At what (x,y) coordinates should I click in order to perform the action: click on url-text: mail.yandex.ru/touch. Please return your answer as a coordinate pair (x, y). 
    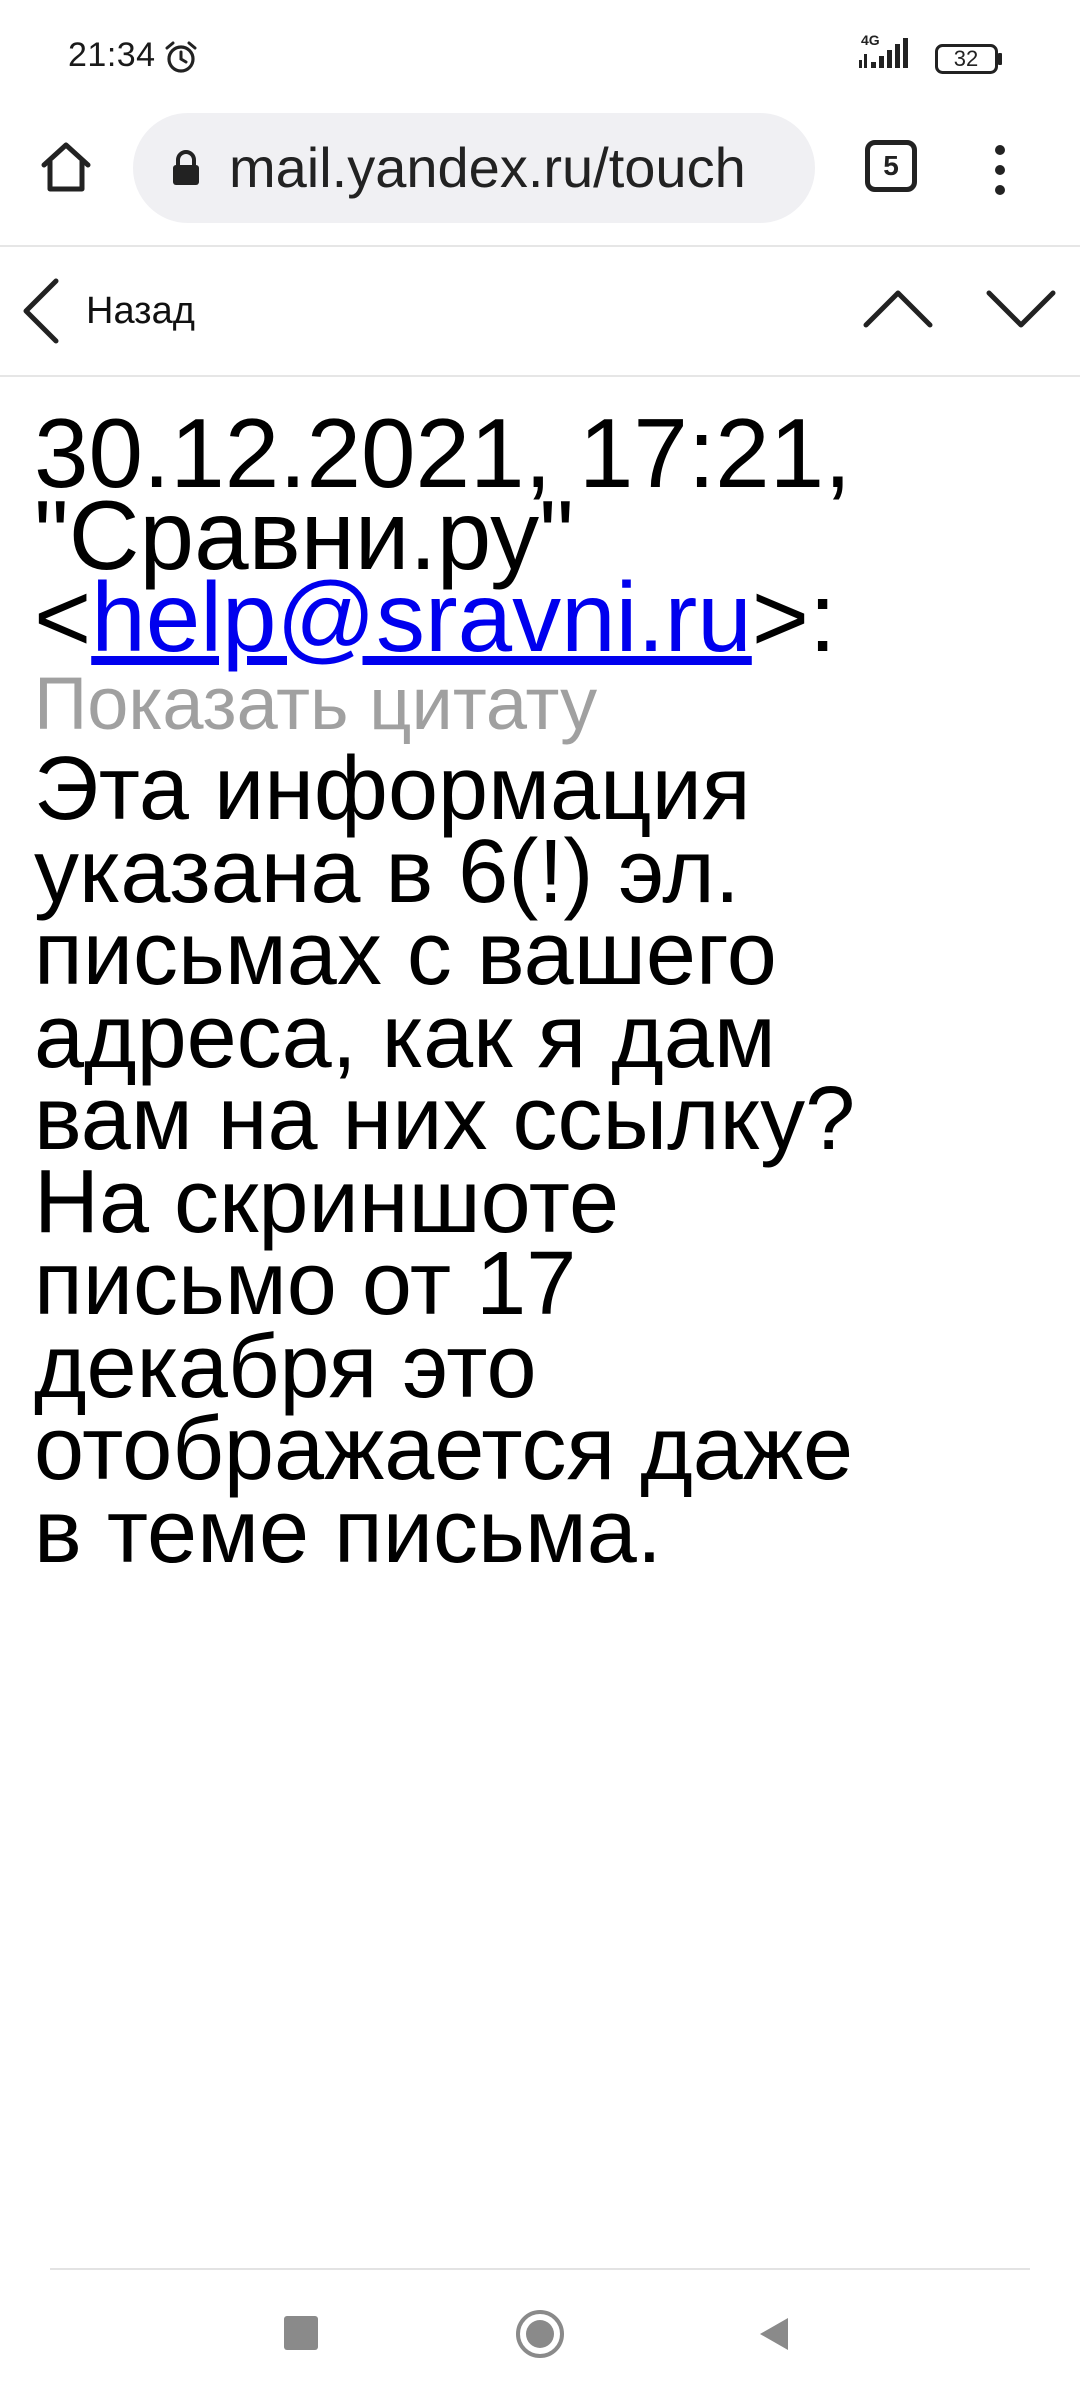
    Looking at the image, I should click on (487, 167).